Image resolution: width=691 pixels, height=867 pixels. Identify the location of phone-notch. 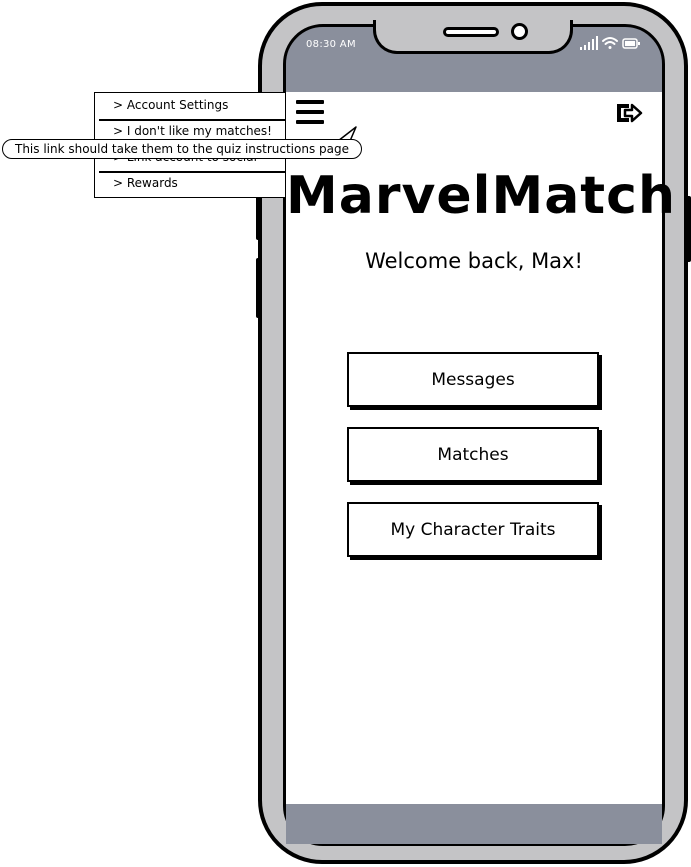
(473, 37).